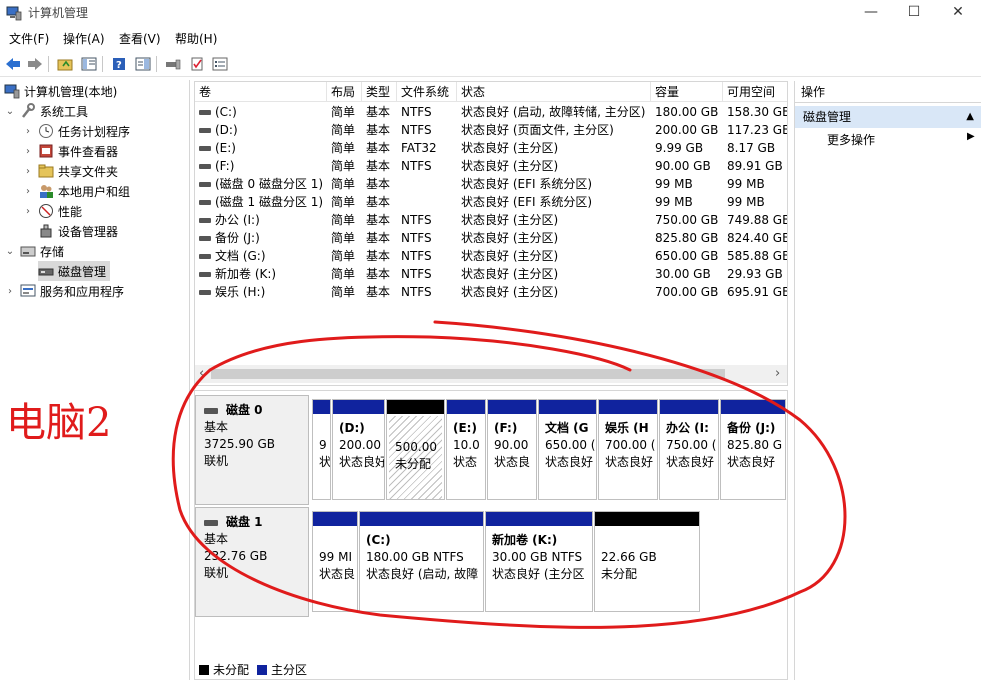 The width and height of the screenshot is (981, 688). I want to click on toolbar: ?, so click(490, 64).